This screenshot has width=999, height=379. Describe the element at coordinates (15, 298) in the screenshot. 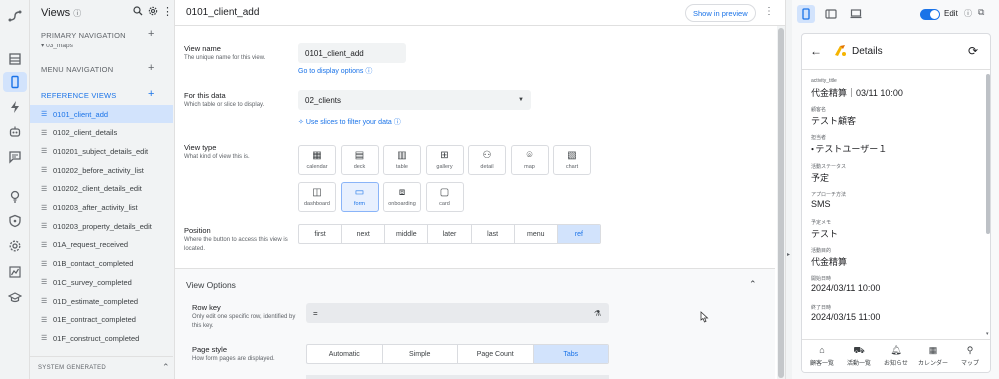

I see `school-icon` at that location.